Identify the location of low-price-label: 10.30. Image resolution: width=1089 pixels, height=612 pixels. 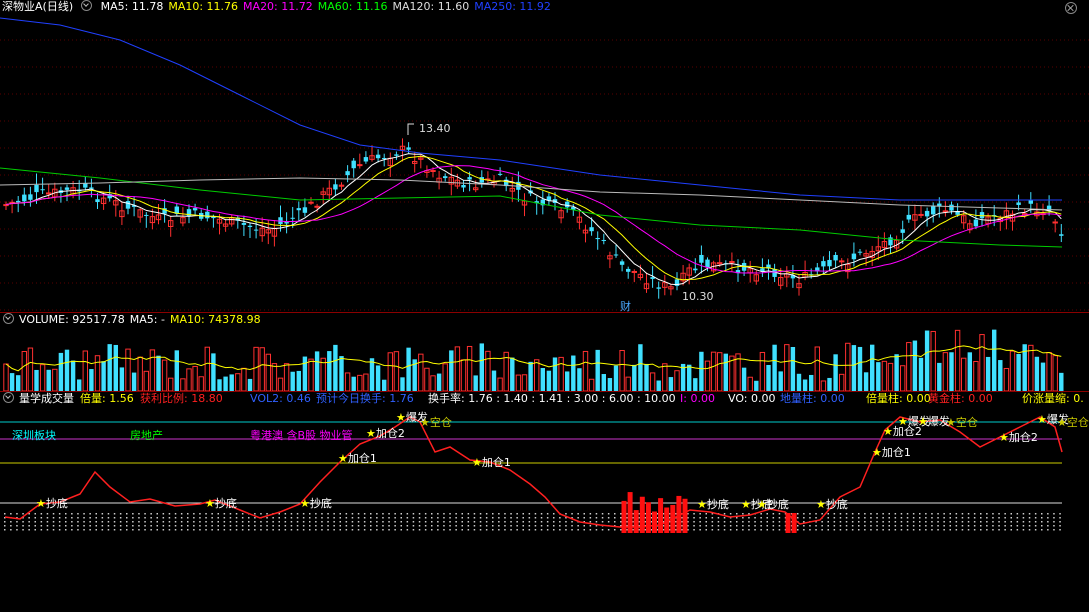
(698, 296).